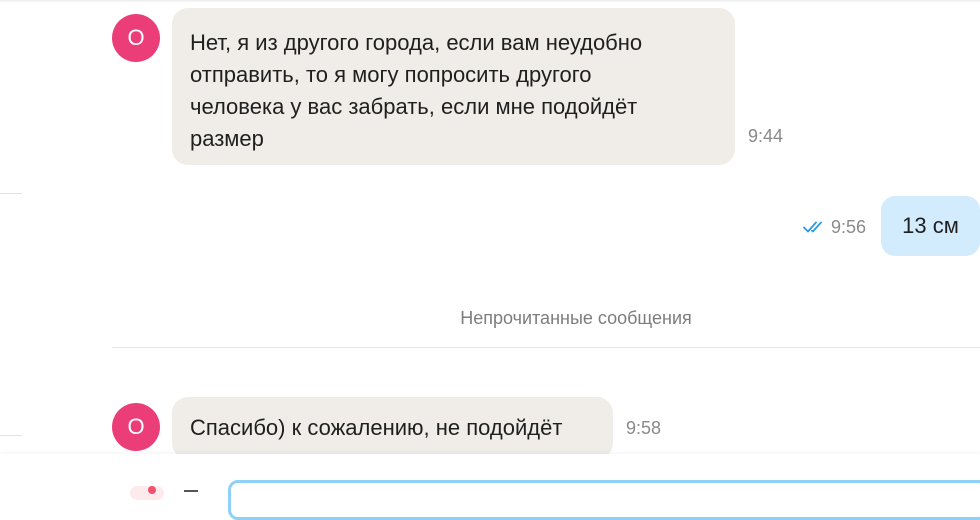  I want to click on paperclip-icon, so click(148, 489).